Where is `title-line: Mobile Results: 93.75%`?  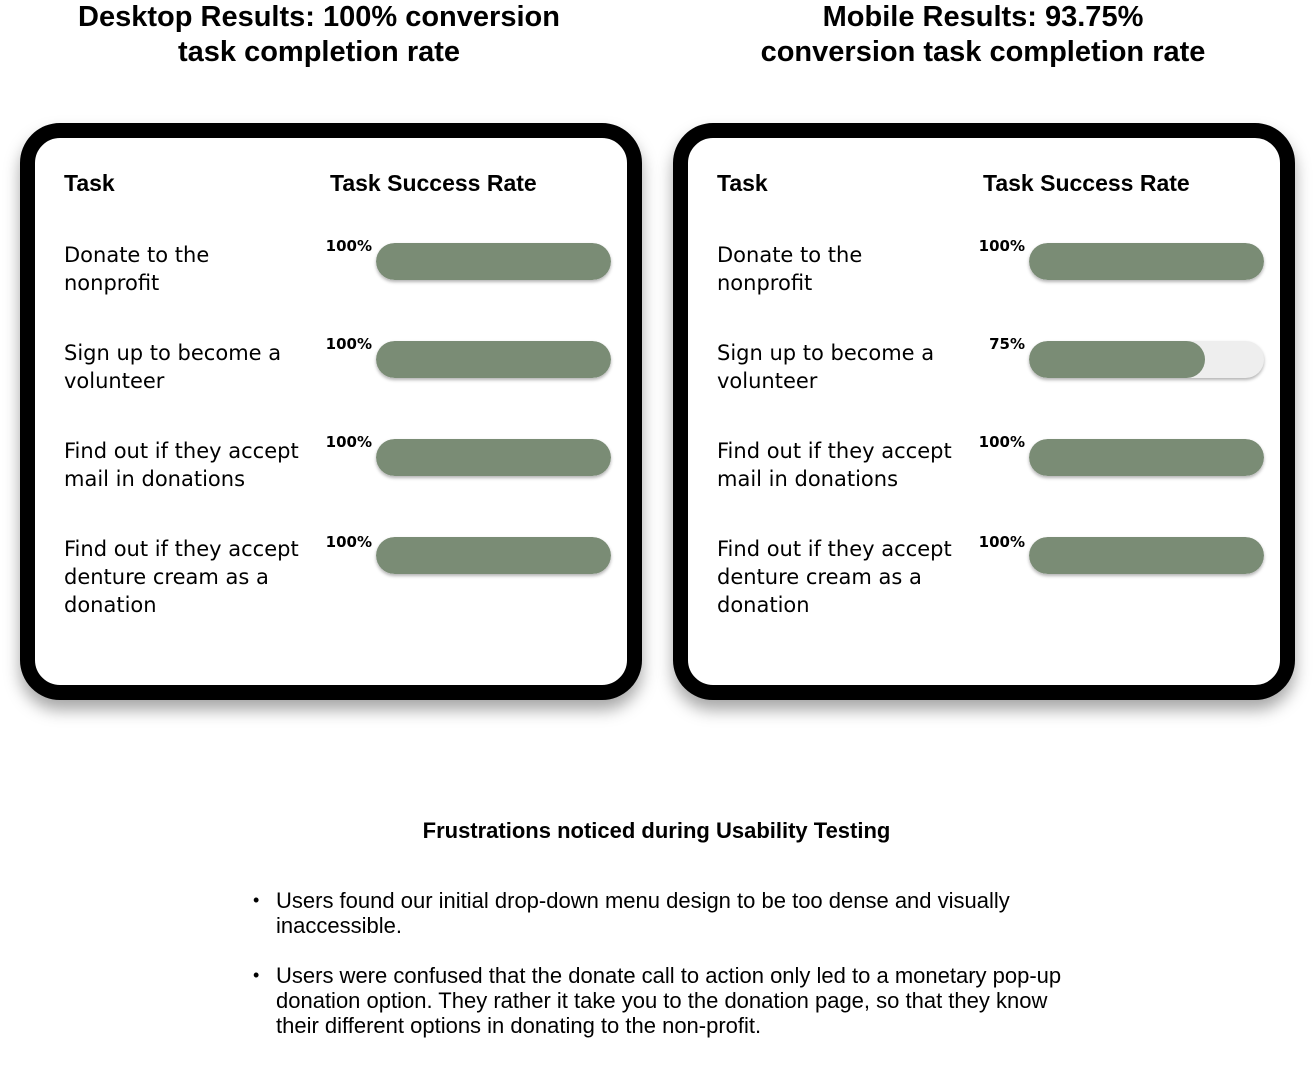 title-line: Mobile Results: 93.75% is located at coordinates (983, 17).